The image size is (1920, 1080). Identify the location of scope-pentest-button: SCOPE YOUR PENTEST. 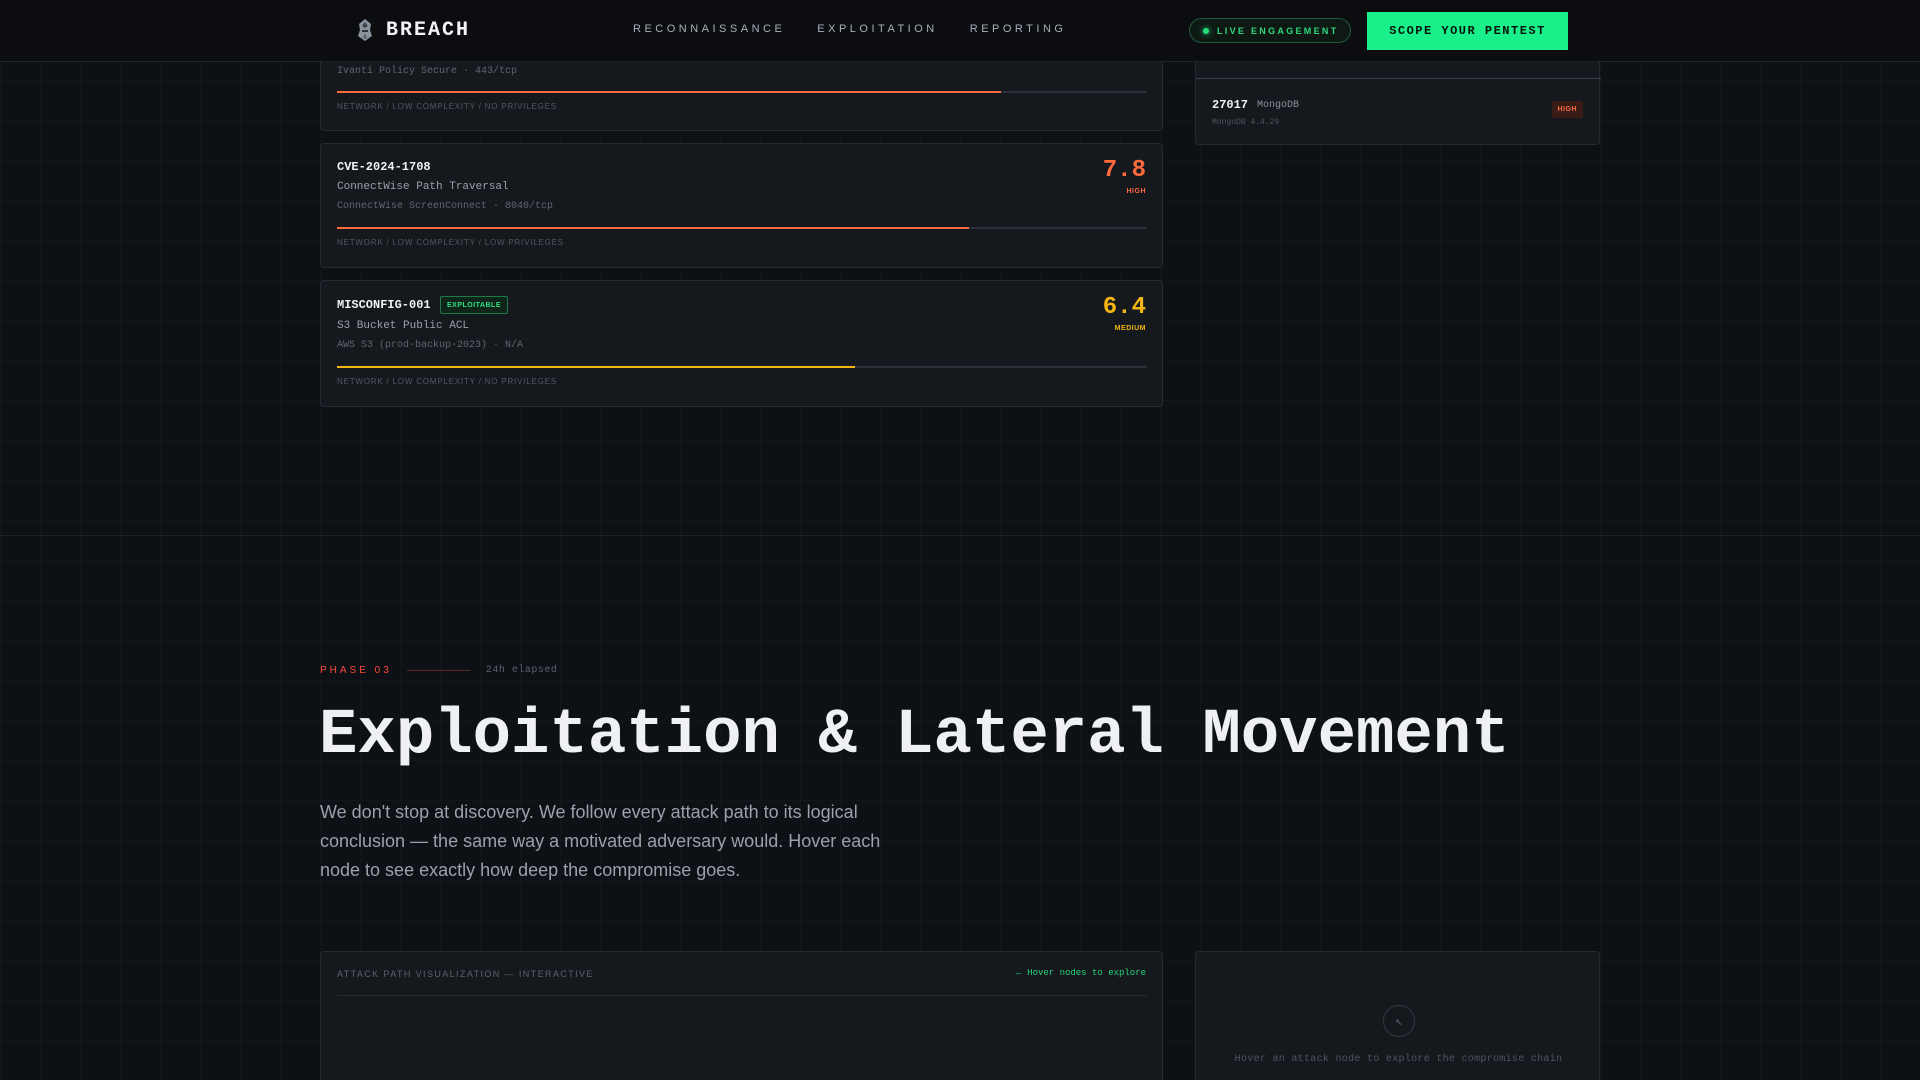
(1467, 31).